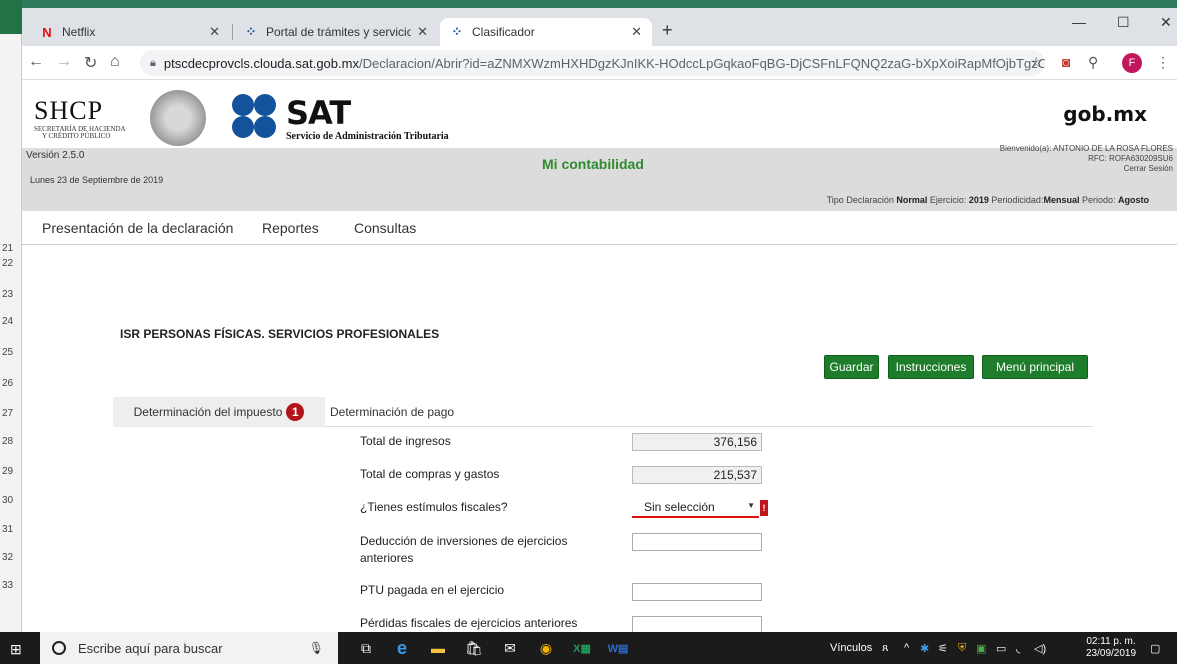 Image resolution: width=1177 pixels, height=664 pixels. I want to click on lock-icon: 🔒︎, so click(153, 62).